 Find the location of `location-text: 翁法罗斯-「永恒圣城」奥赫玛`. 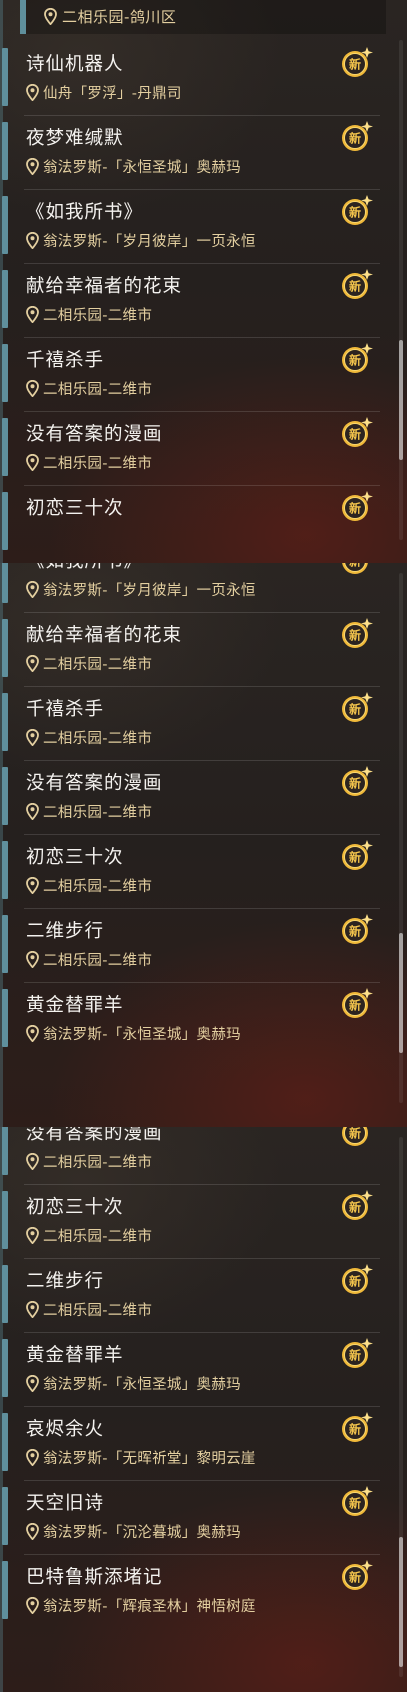

location-text: 翁法罗斯-「永恒圣城」奥赫玛 is located at coordinates (142, 1034).